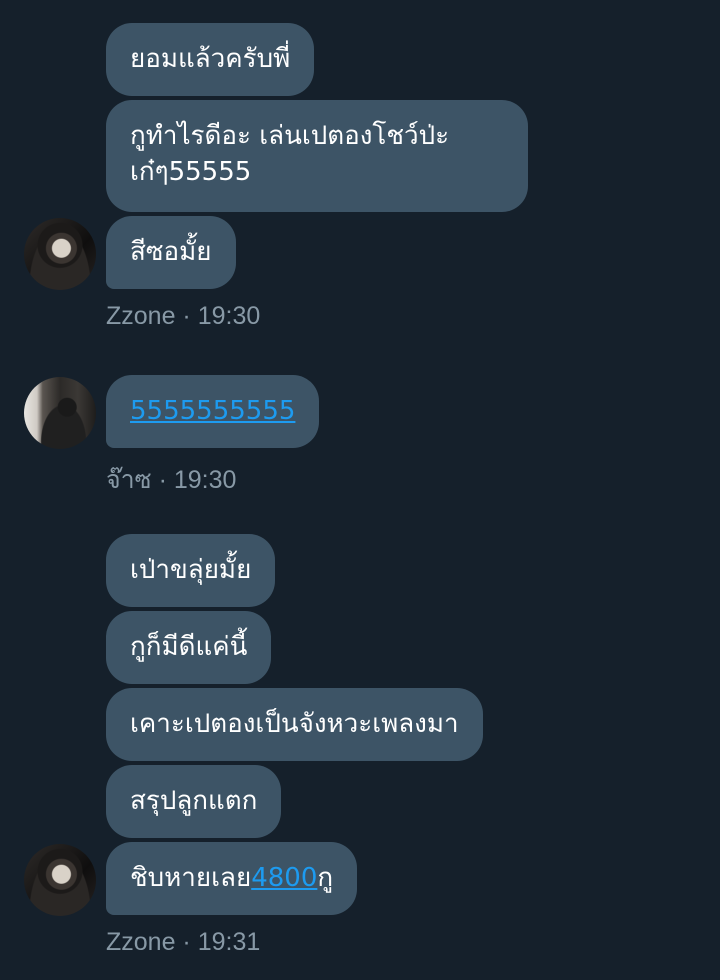  Describe the element at coordinates (183, 942) in the screenshot. I see `message-meta: Zzone · 19:31` at that location.